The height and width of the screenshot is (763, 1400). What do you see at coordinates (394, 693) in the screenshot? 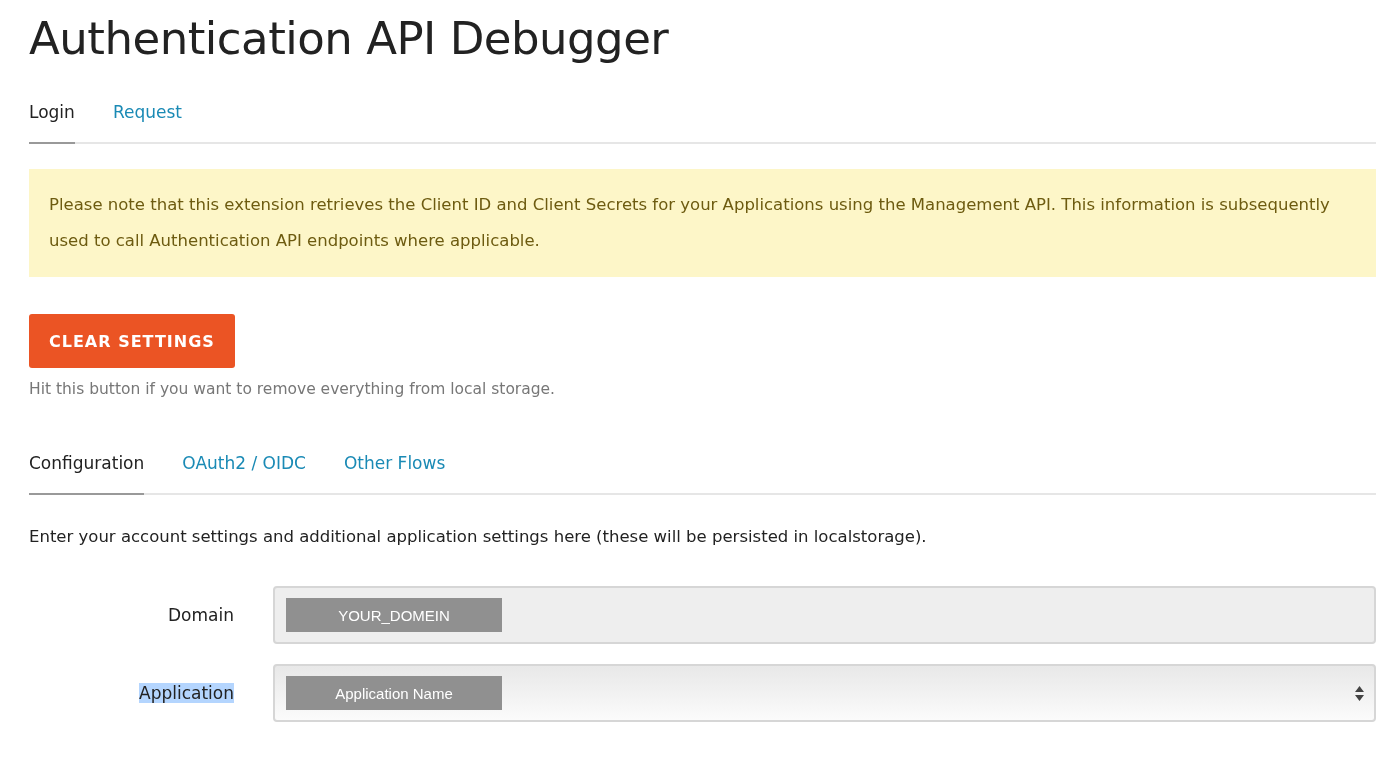
I see `redacted-value: Application Name` at bounding box center [394, 693].